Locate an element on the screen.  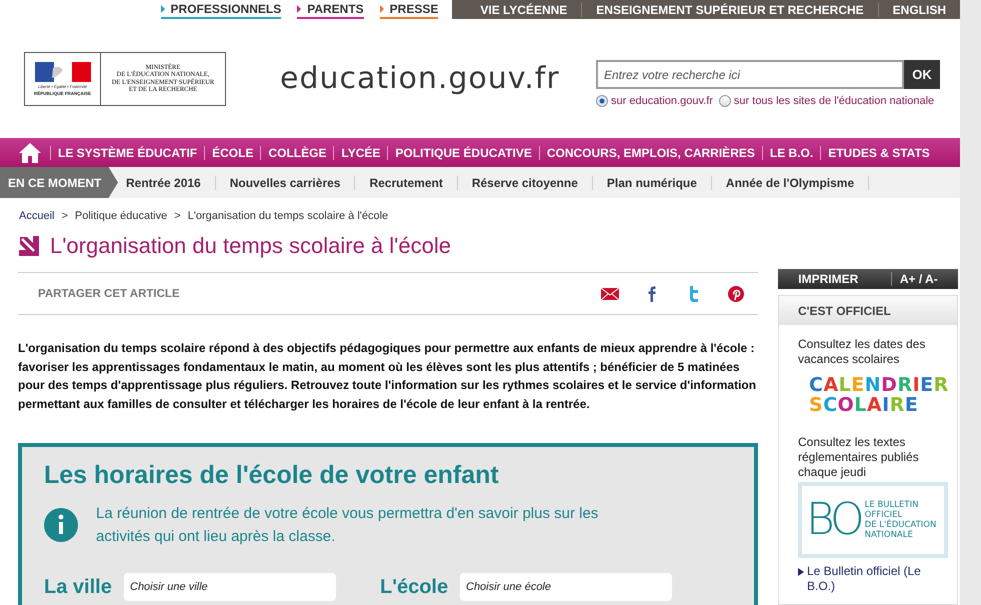
nav-item: CONCOURS, EMPLOIS, CARRIÈRES is located at coordinates (650, 153).